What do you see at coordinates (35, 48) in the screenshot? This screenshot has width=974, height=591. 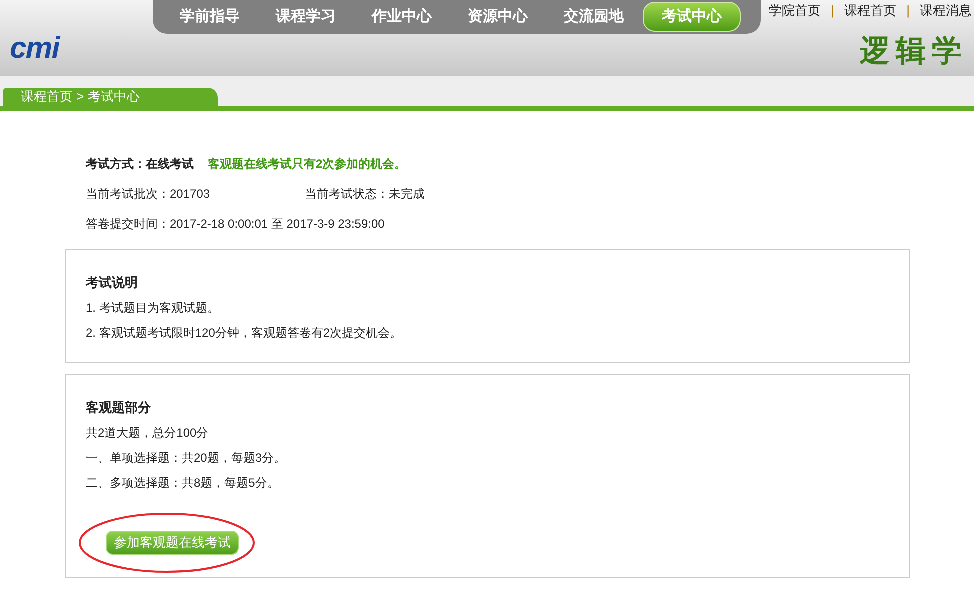 I see `logo: cmi` at bounding box center [35, 48].